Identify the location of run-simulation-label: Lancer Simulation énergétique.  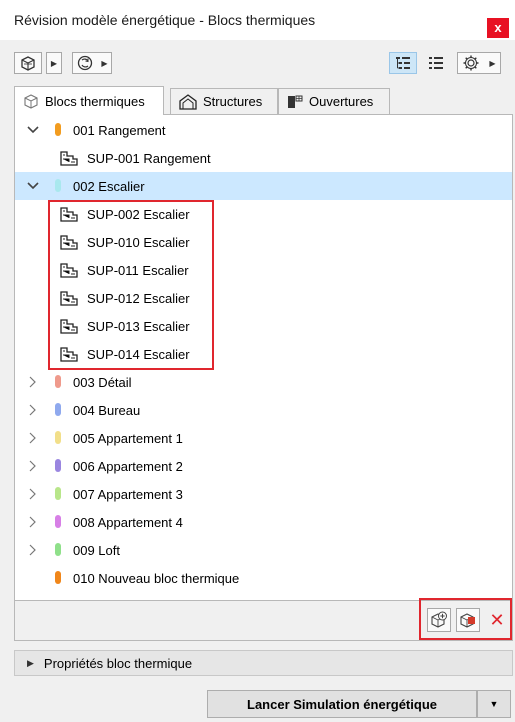
(342, 704).